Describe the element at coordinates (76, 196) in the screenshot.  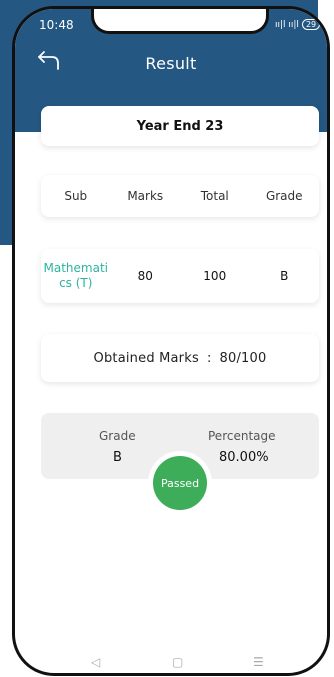
I see `column-header-sub: Sub` at that location.